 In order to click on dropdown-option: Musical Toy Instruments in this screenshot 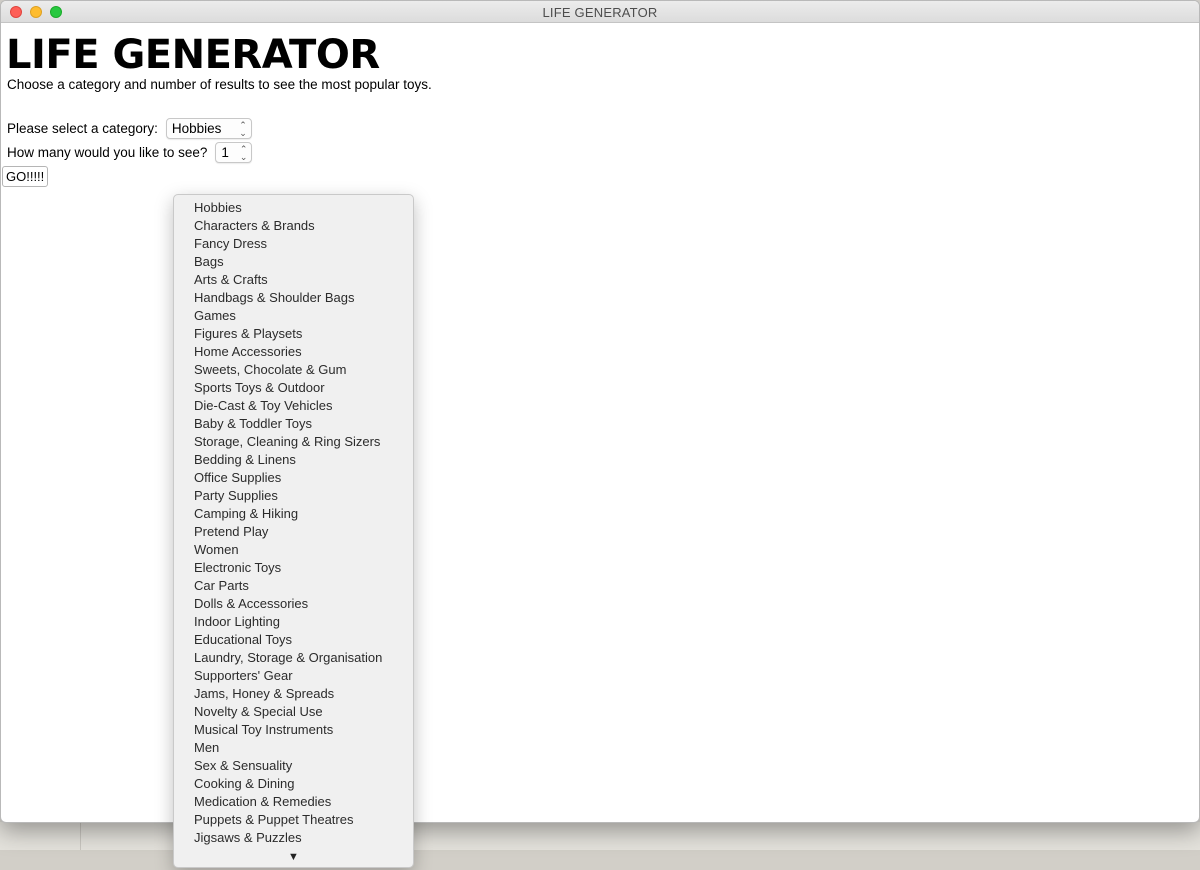, I will do `click(293, 730)`.